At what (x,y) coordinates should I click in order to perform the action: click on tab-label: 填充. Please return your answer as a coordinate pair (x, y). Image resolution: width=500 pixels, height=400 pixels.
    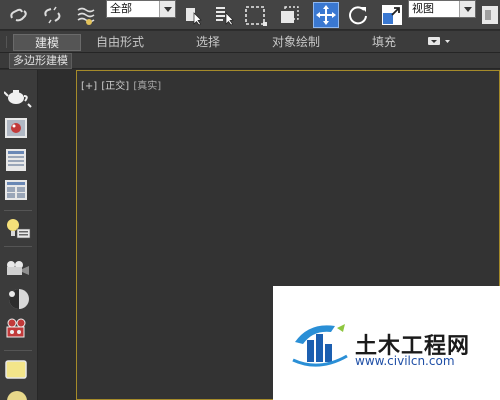
    Looking at the image, I should click on (383, 42).